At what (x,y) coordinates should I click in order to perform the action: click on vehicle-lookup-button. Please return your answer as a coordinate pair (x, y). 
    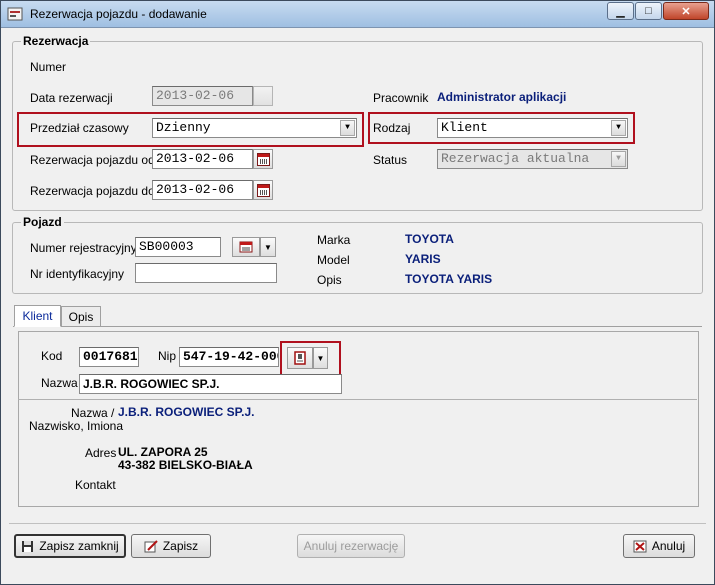
    Looking at the image, I should click on (246, 247).